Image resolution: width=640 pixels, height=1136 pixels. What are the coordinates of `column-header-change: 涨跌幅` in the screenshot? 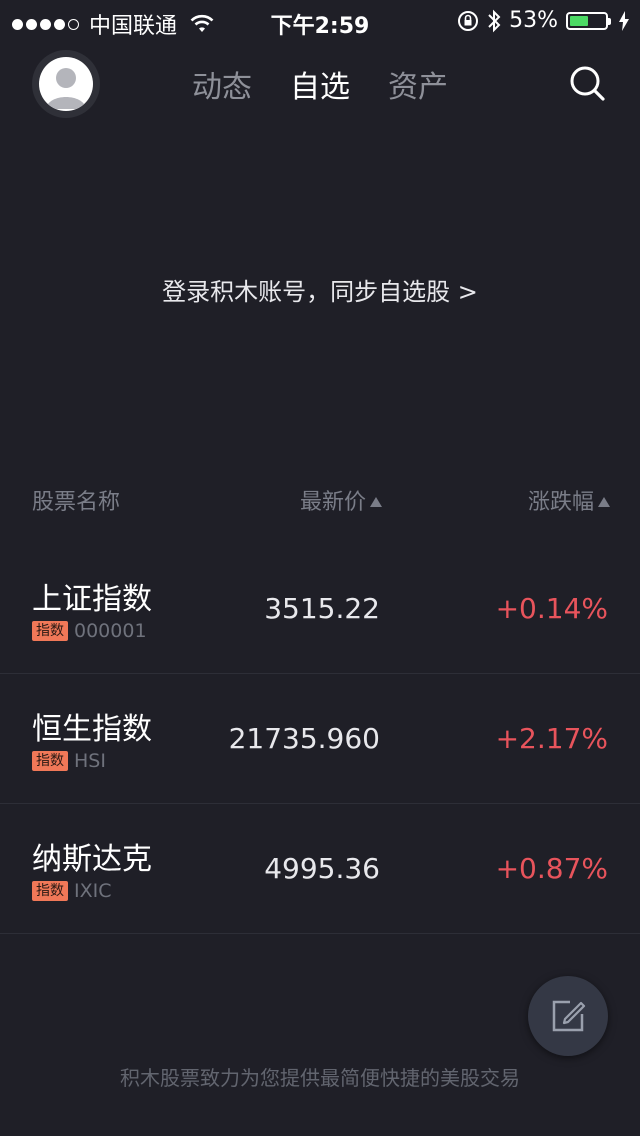 It's located at (569, 500).